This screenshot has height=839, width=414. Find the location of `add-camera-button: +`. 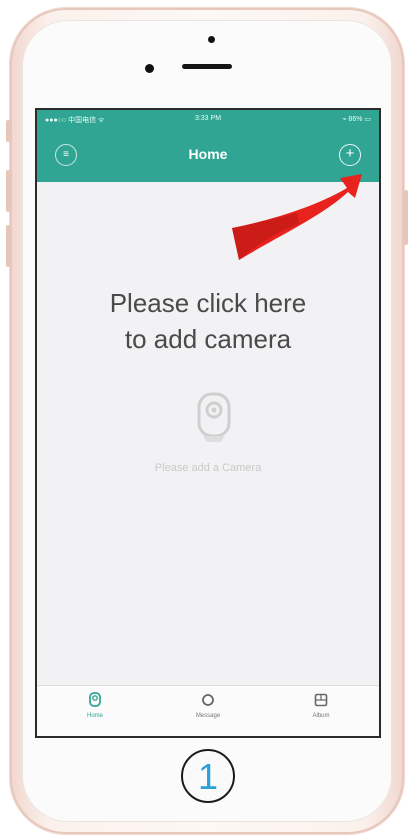

add-camera-button: + is located at coordinates (350, 155).